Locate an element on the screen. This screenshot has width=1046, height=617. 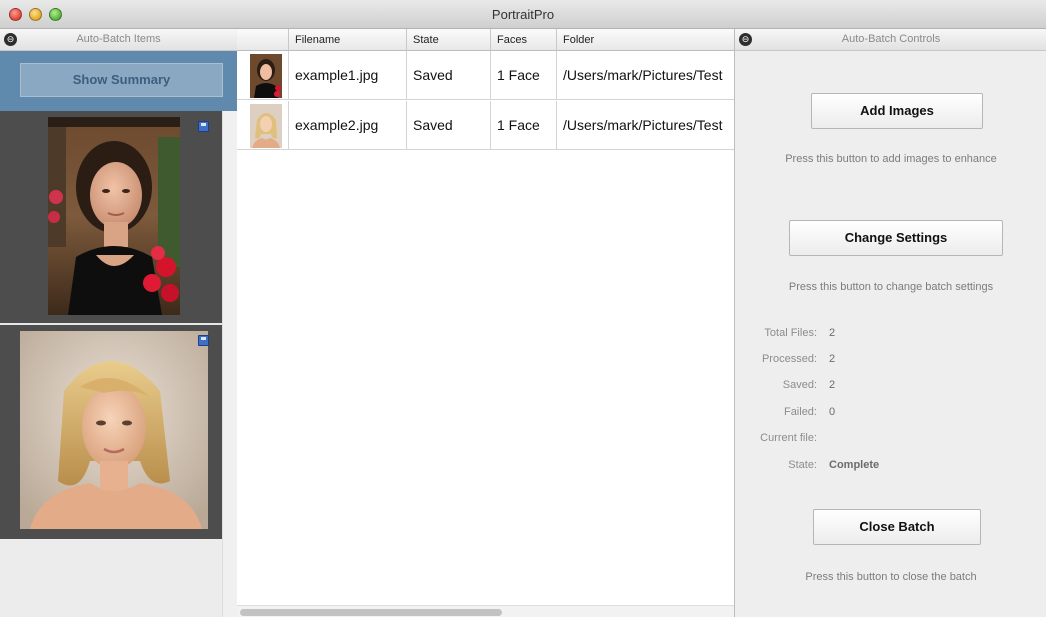
total-files-label: Total Files: is located at coordinates (790, 333).